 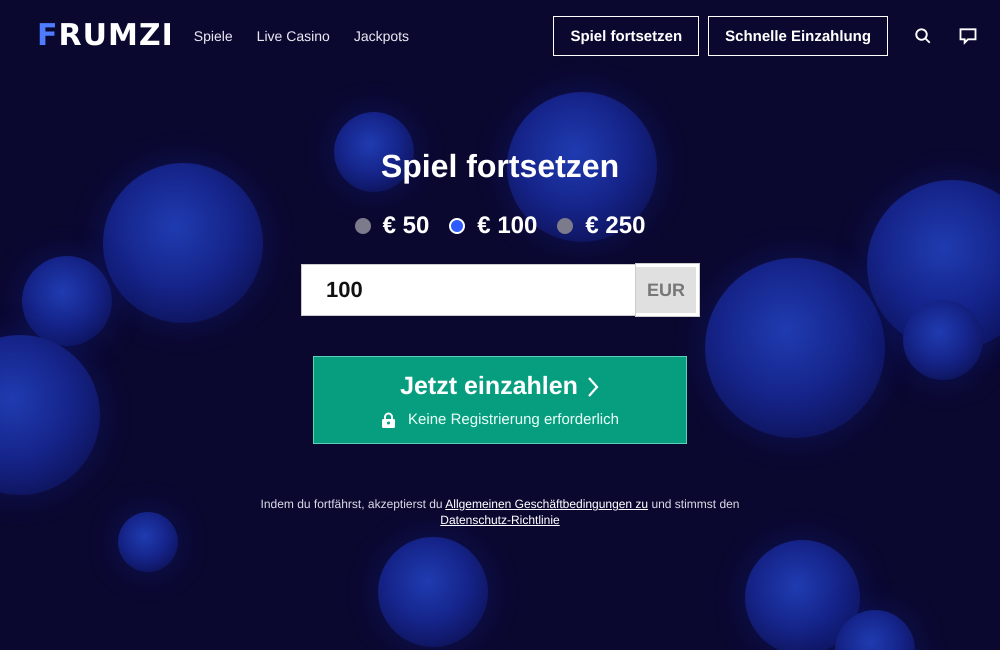 I want to click on amount-field: 100, so click(x=468, y=290).